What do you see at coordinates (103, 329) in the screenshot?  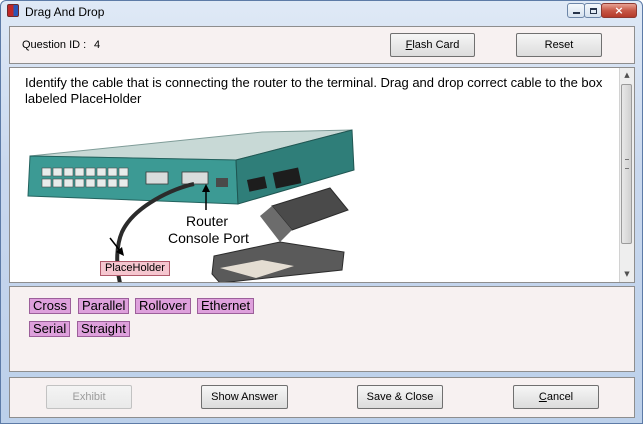 I see `option-straight: Straight` at bounding box center [103, 329].